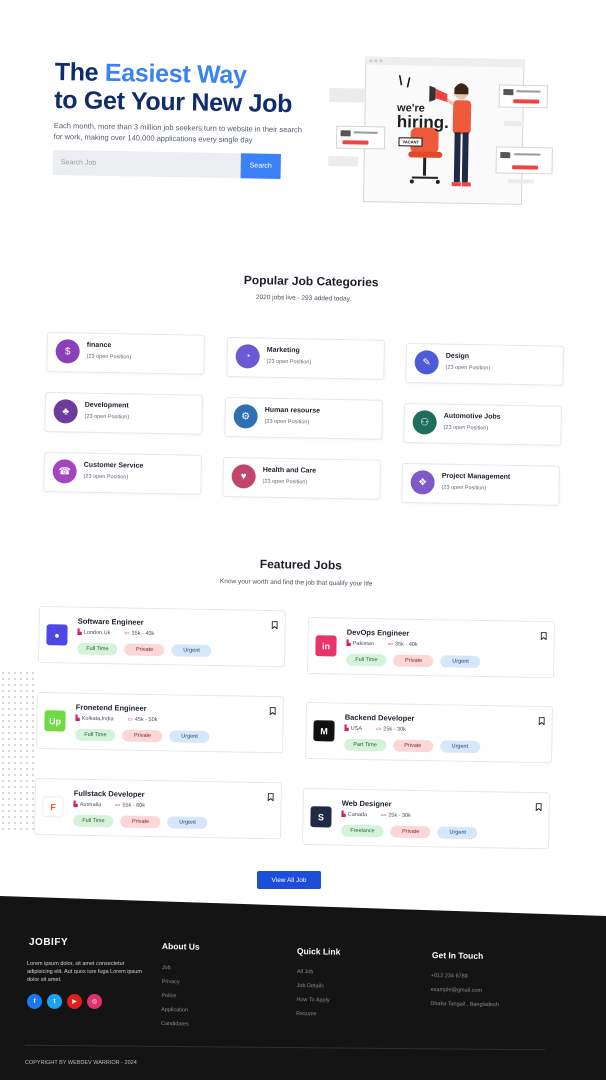  I want to click on job-location-text: Kolkata,India, so click(97, 719).